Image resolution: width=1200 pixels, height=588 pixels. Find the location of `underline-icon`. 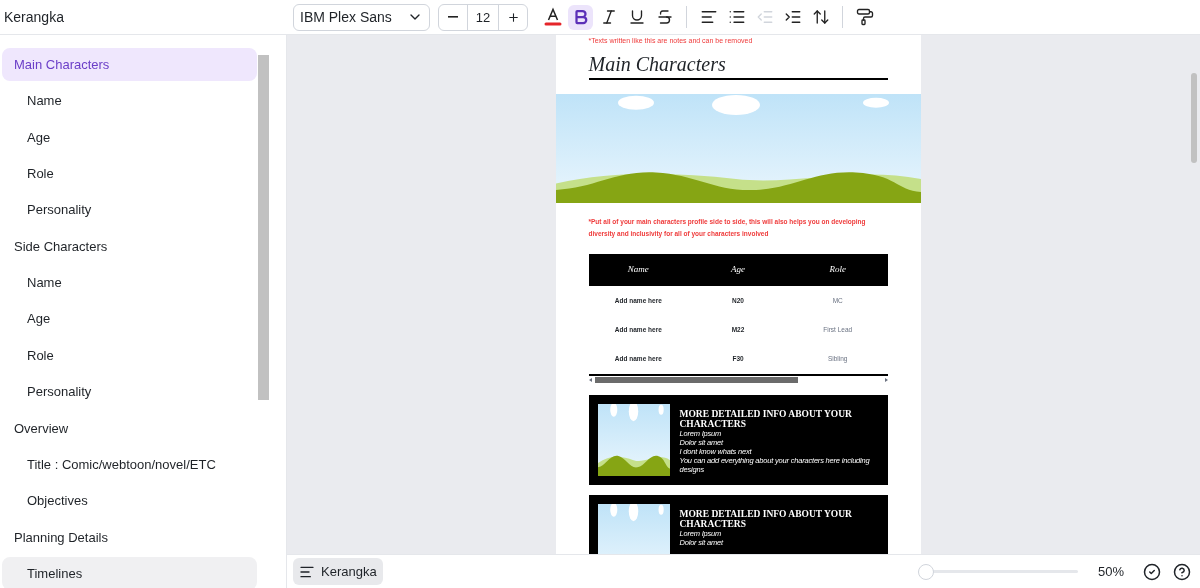

underline-icon is located at coordinates (636, 17).